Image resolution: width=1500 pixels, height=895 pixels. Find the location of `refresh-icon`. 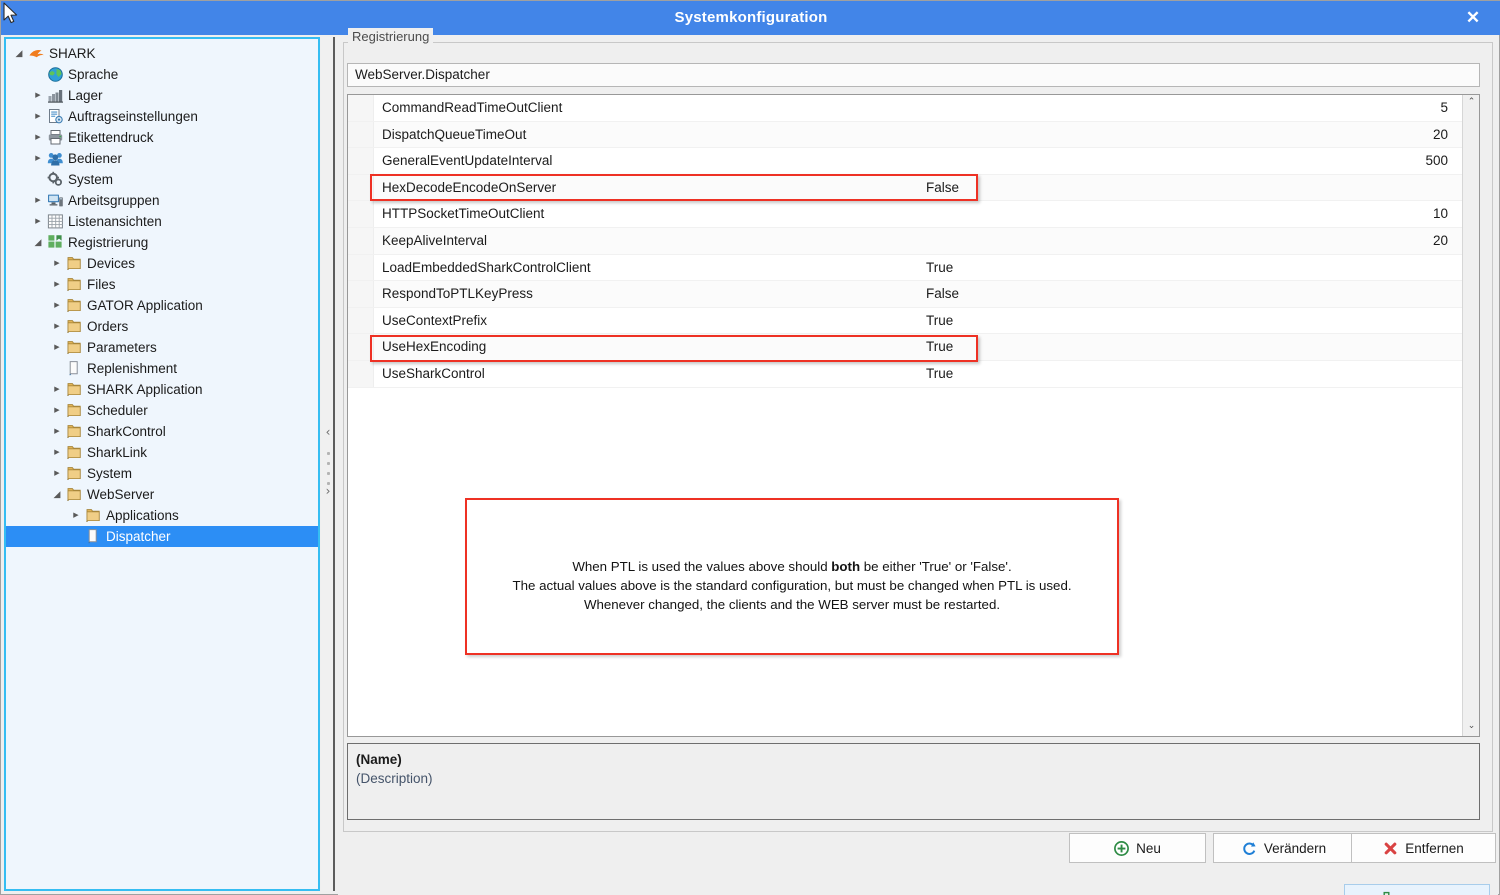

refresh-icon is located at coordinates (1249, 848).